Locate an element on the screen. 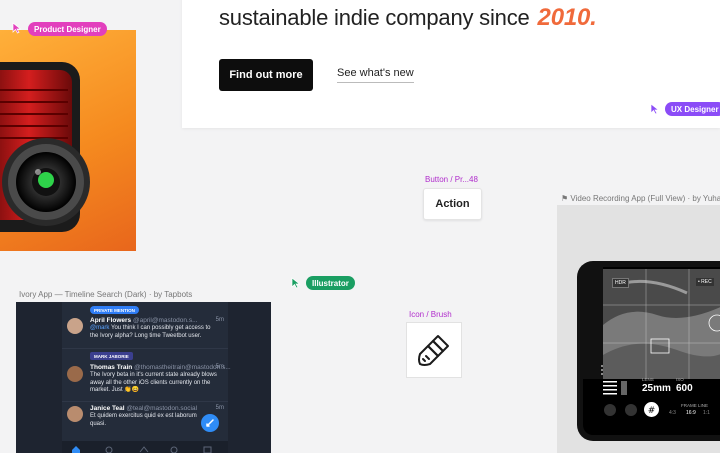 The height and width of the screenshot is (453, 720). camera-app-artwork is located at coordinates (68, 140).